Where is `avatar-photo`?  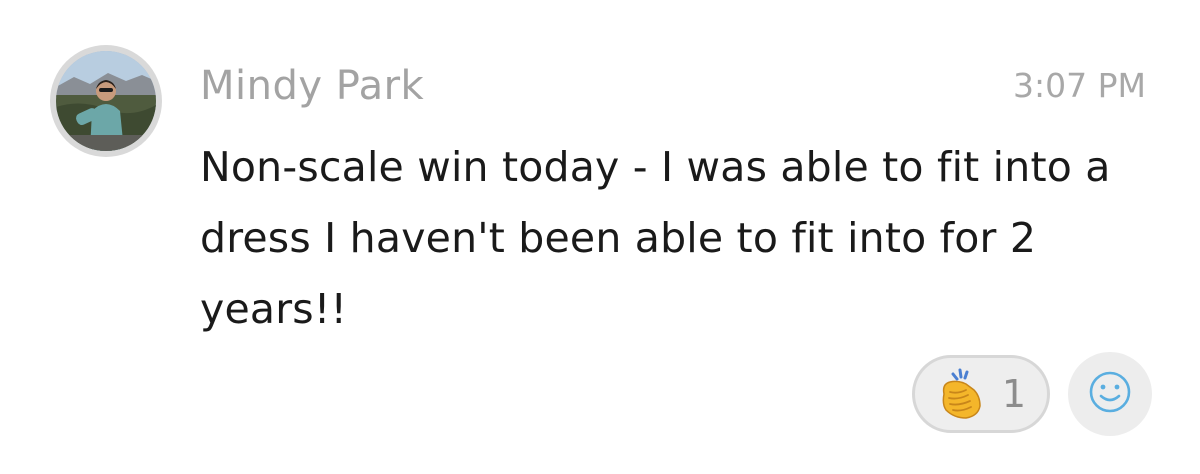
avatar-photo is located at coordinates (106, 101).